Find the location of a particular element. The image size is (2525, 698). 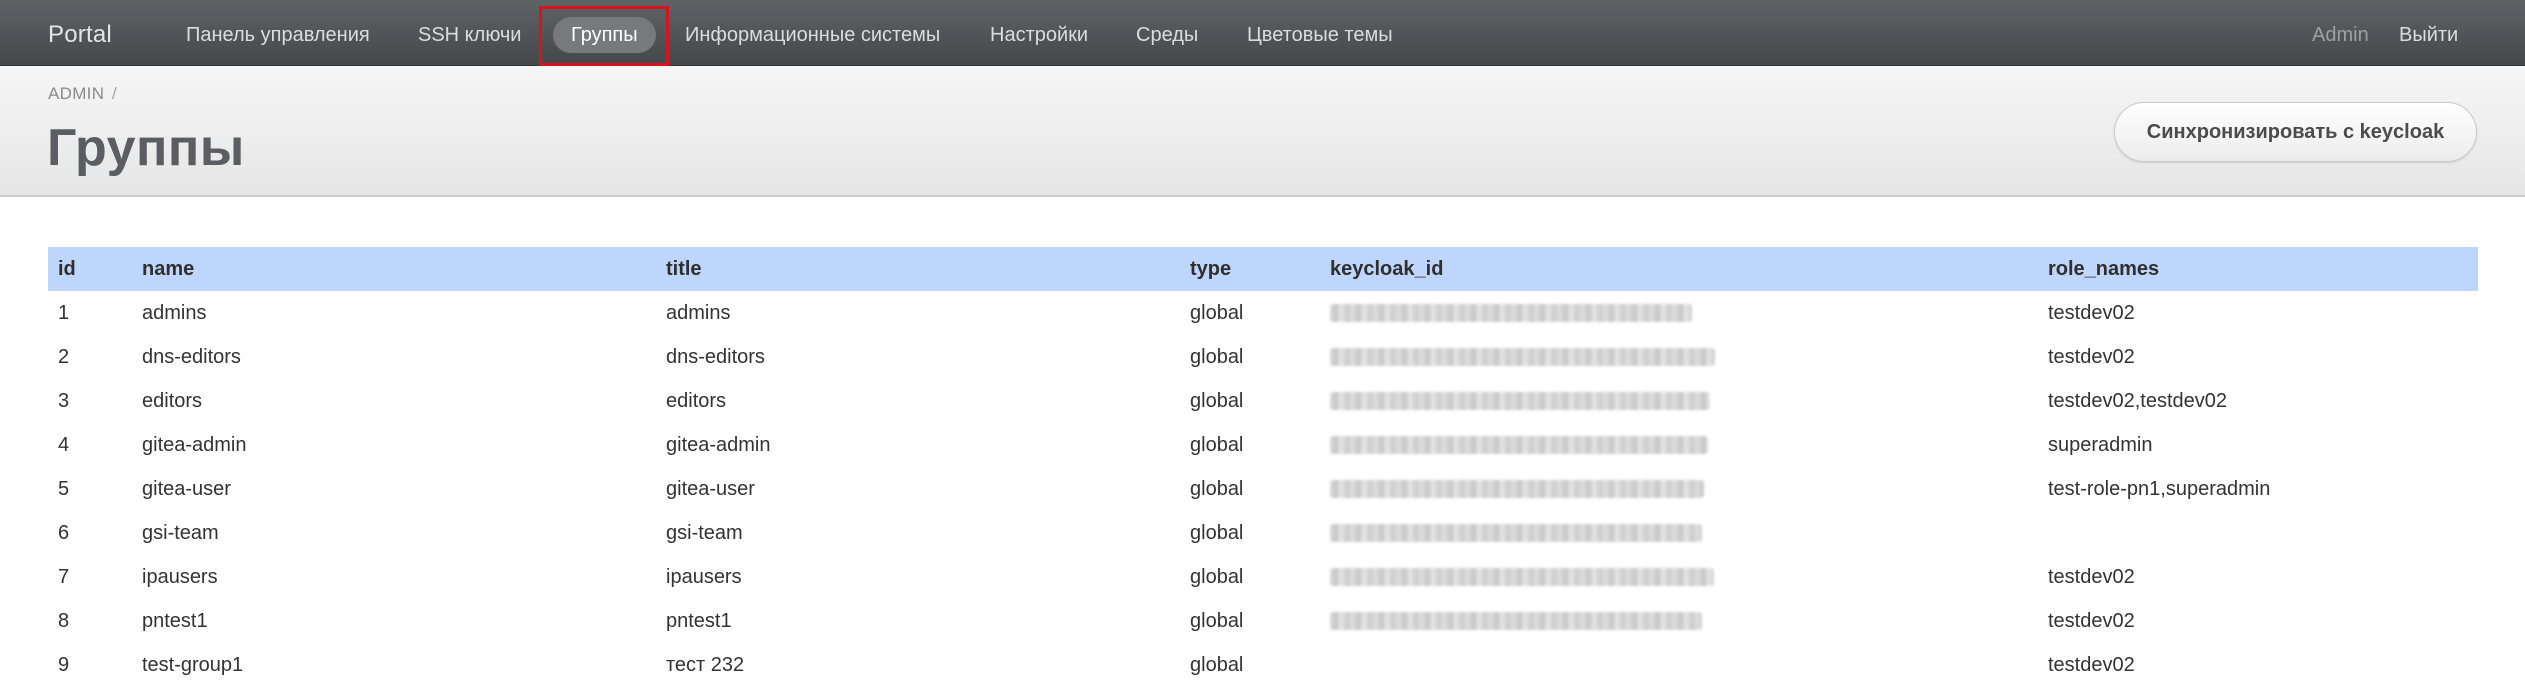

cell-name: gitea-admin is located at coordinates (194, 444).